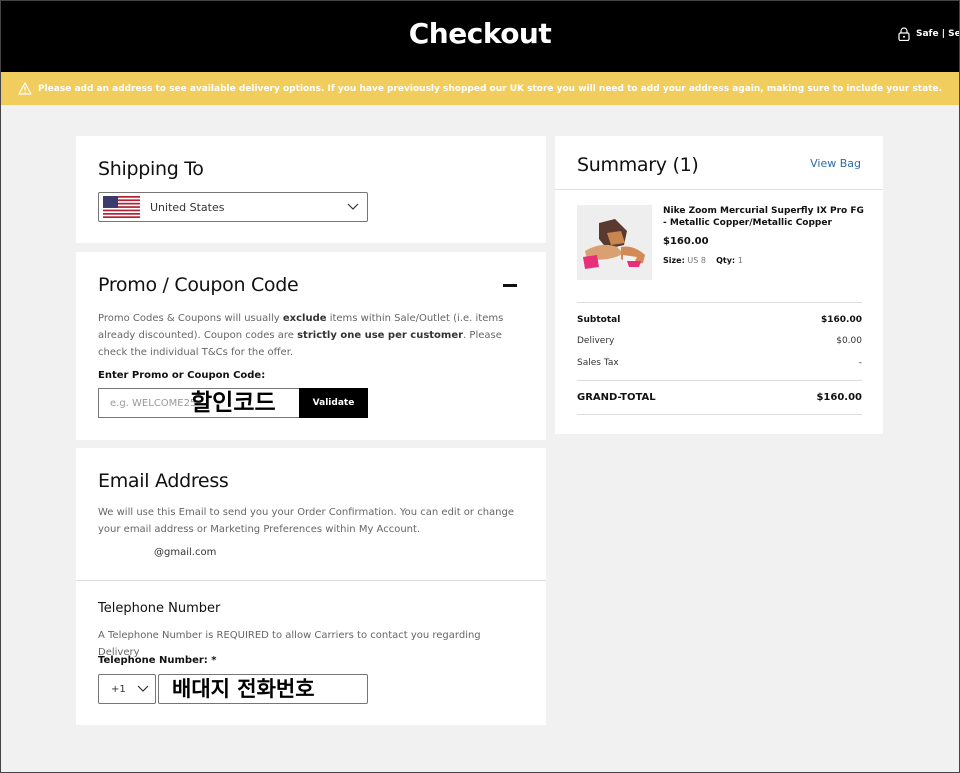 The width and height of the screenshot is (960, 773). What do you see at coordinates (938, 34) in the screenshot?
I see `secure-text: Safe | Se` at bounding box center [938, 34].